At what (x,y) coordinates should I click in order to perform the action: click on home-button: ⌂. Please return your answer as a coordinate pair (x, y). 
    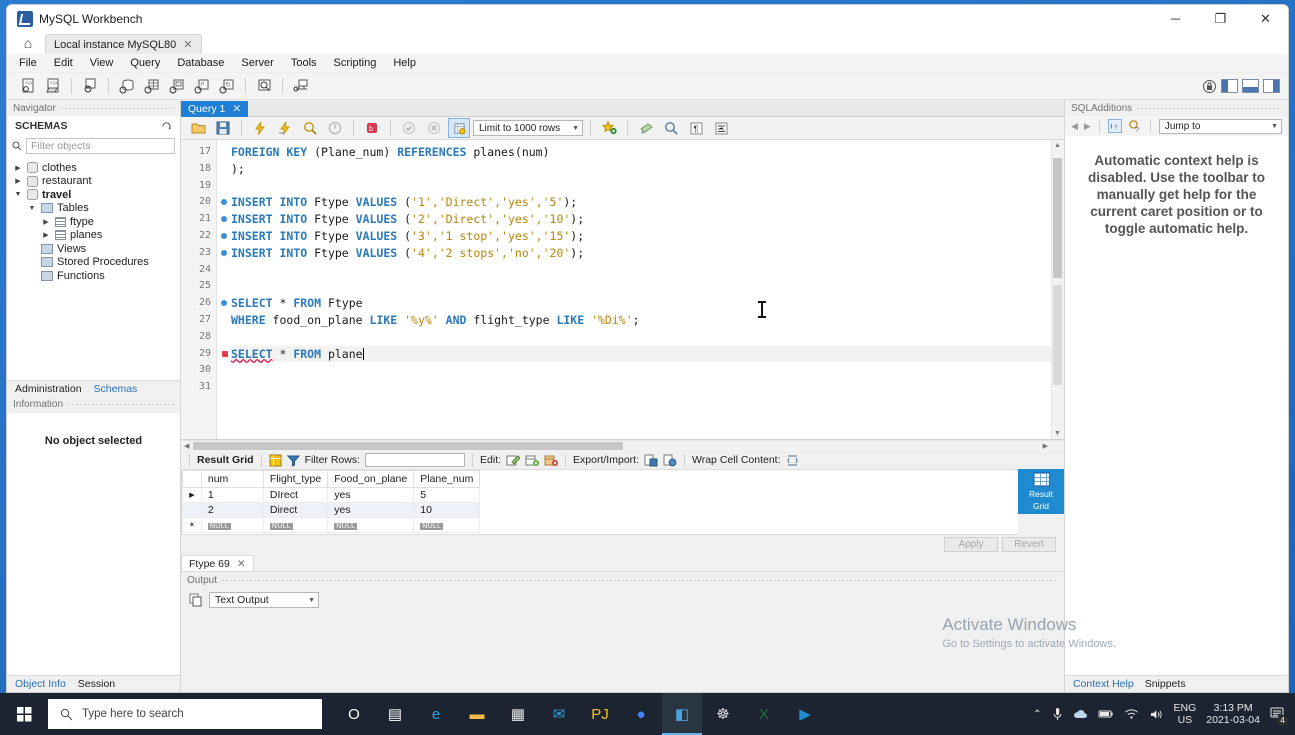
    Looking at the image, I should click on (28, 43).